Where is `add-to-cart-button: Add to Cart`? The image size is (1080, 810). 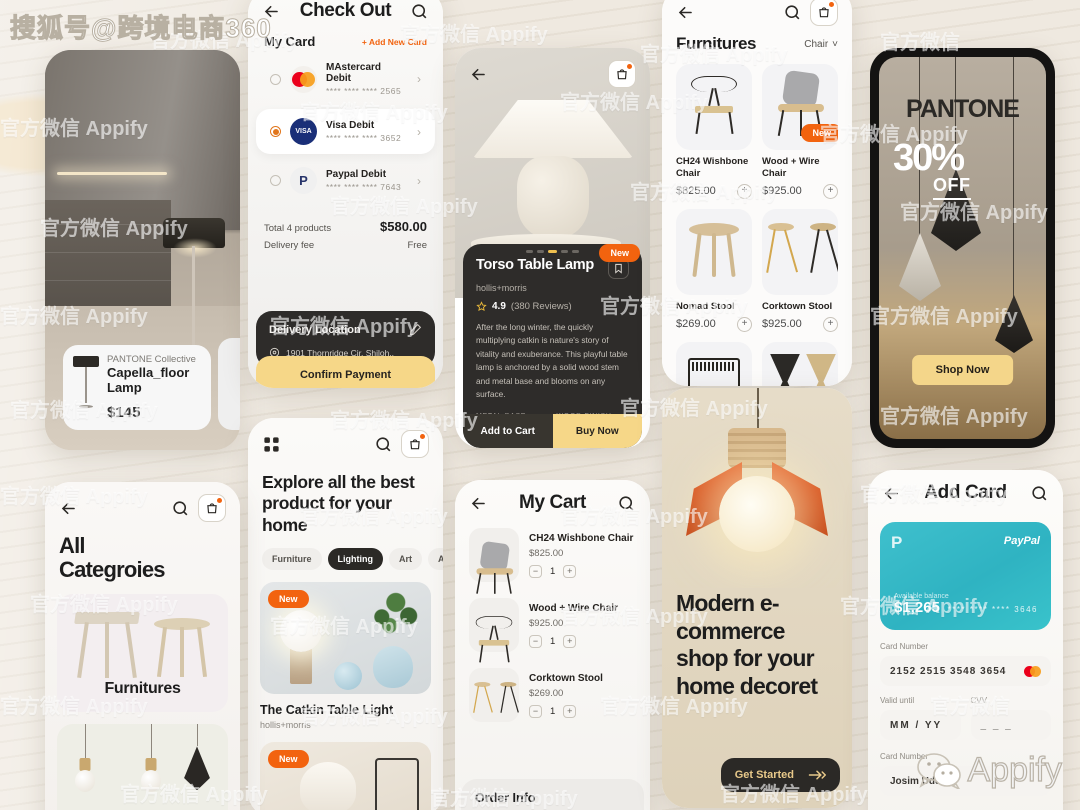
add-to-cart-button: Add to Cart is located at coordinates (508, 431).